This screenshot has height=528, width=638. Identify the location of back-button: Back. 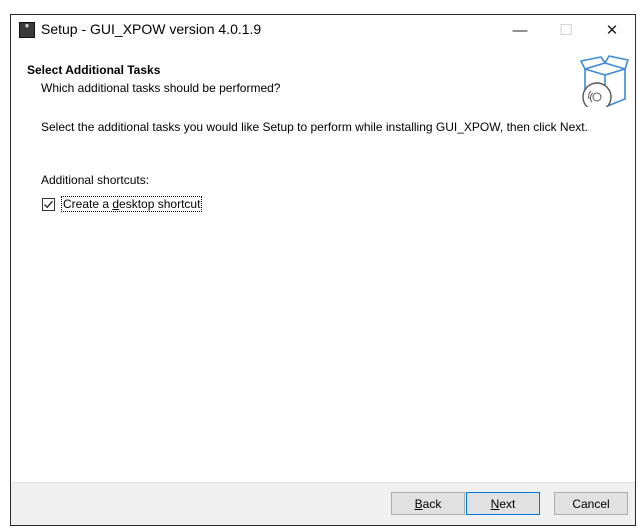
(428, 503).